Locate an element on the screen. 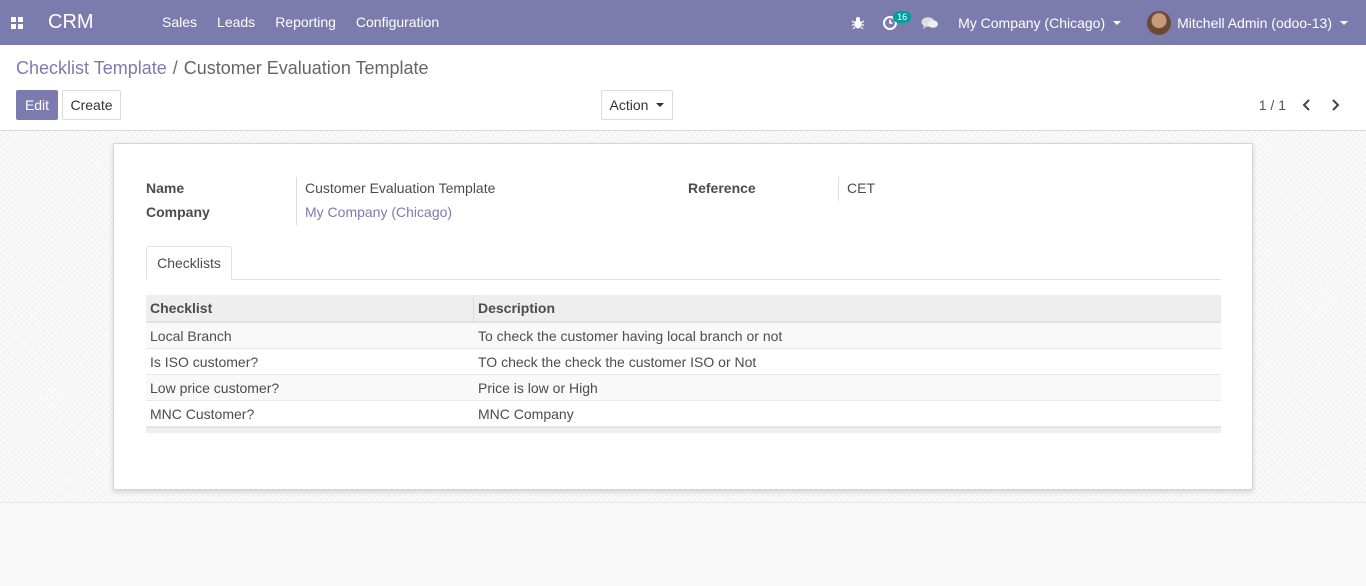  user-menu: Mitchell Admin (odoo-13) is located at coordinates (1247, 22).